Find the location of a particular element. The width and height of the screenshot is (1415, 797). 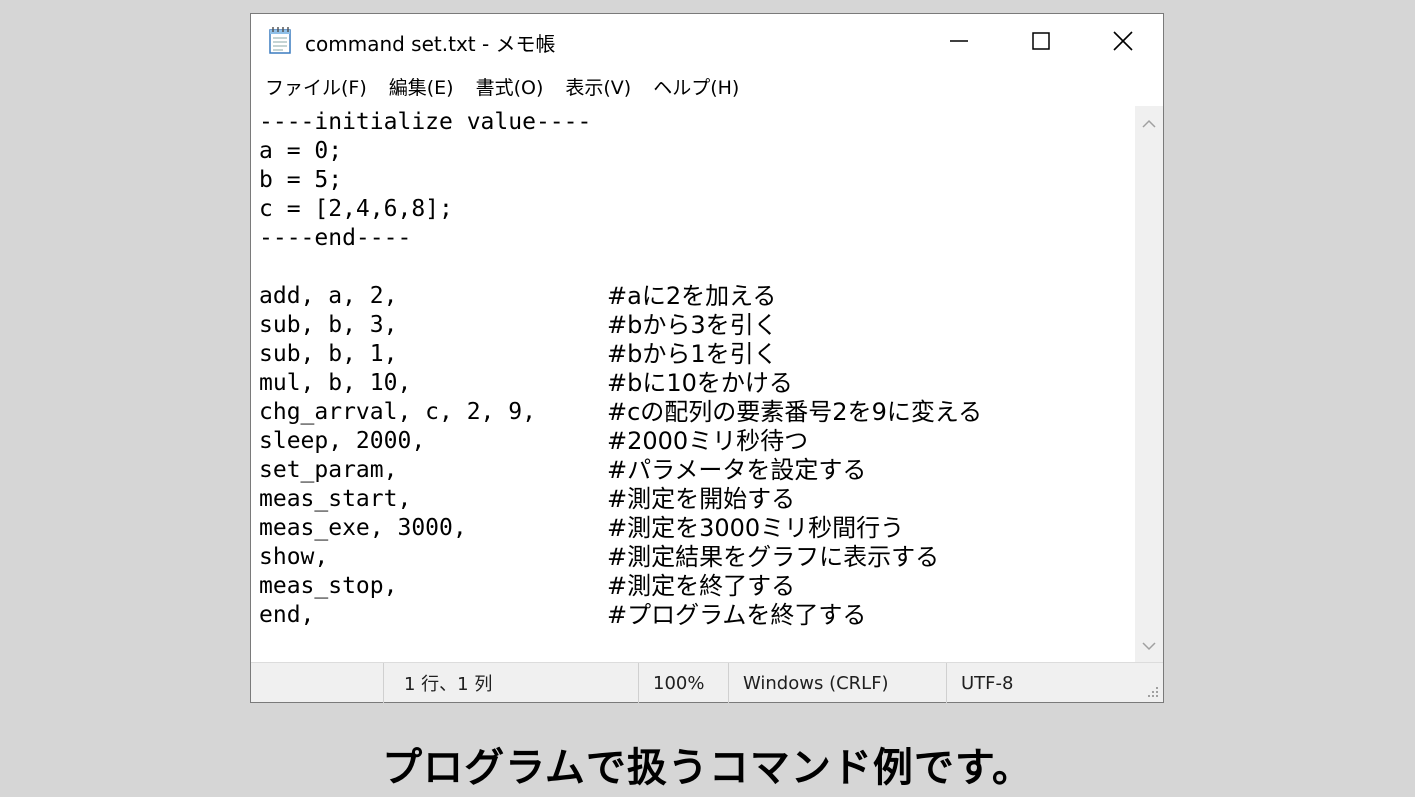

scroll-up-button is located at coordinates (1149, 124).